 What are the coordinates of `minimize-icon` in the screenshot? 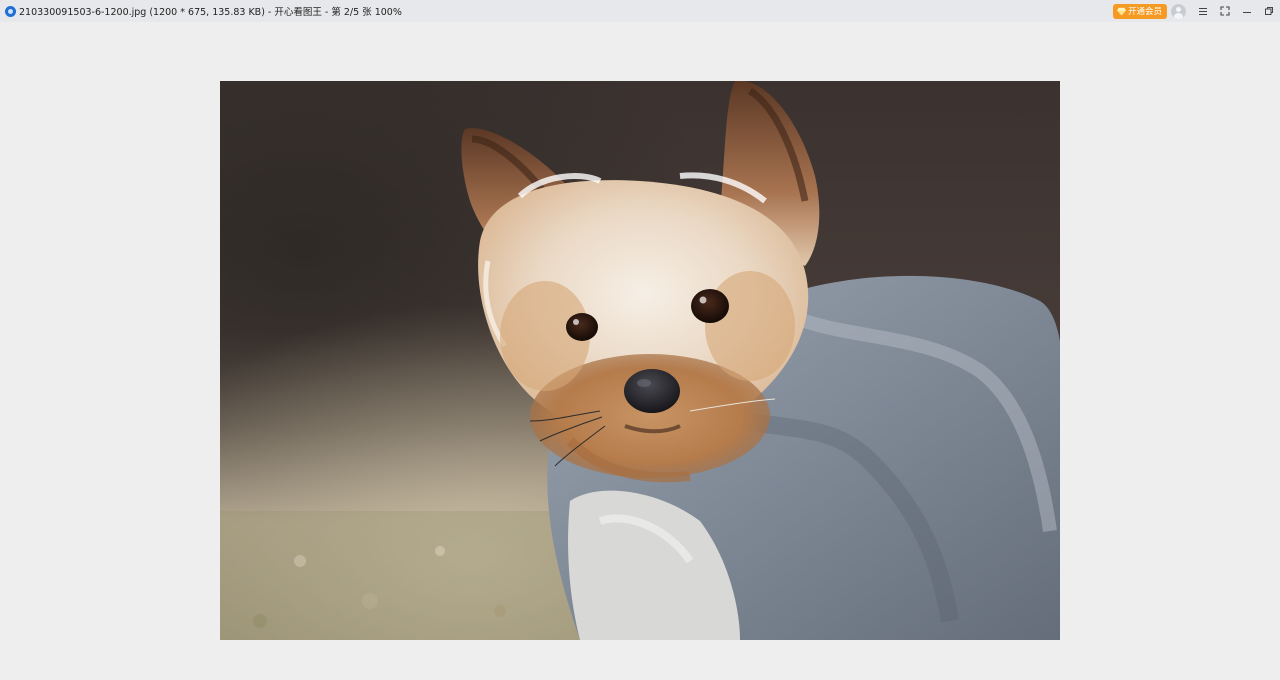 It's located at (1247, 12).